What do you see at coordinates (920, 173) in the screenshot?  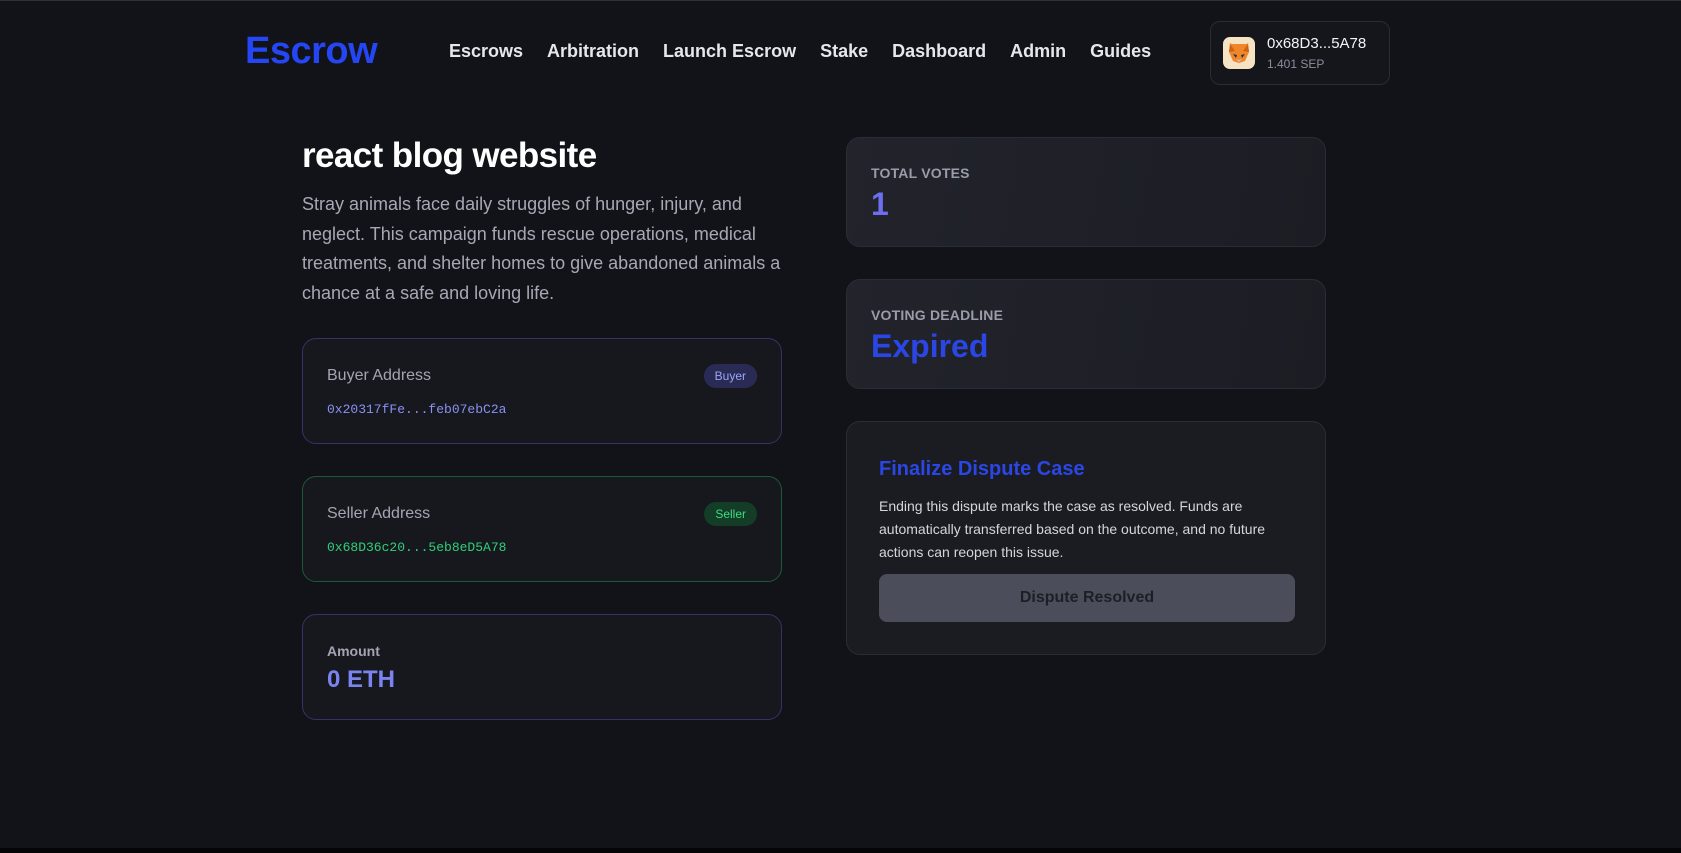 I see `total-votes-label: TOTAL VOTES` at bounding box center [920, 173].